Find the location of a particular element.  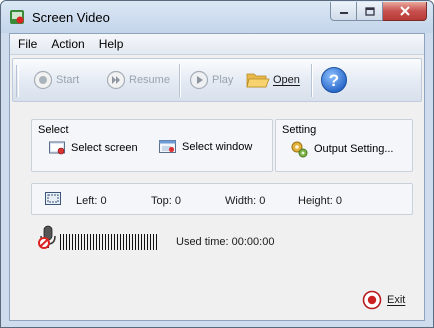

help-icon: ? is located at coordinates (334, 80).